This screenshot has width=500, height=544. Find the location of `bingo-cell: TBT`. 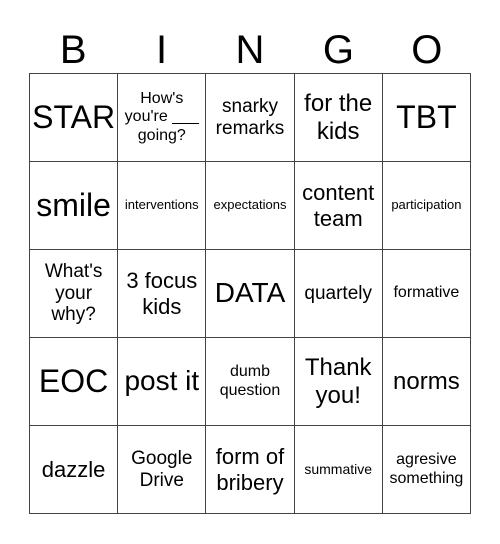

bingo-cell: TBT is located at coordinates (426, 118).